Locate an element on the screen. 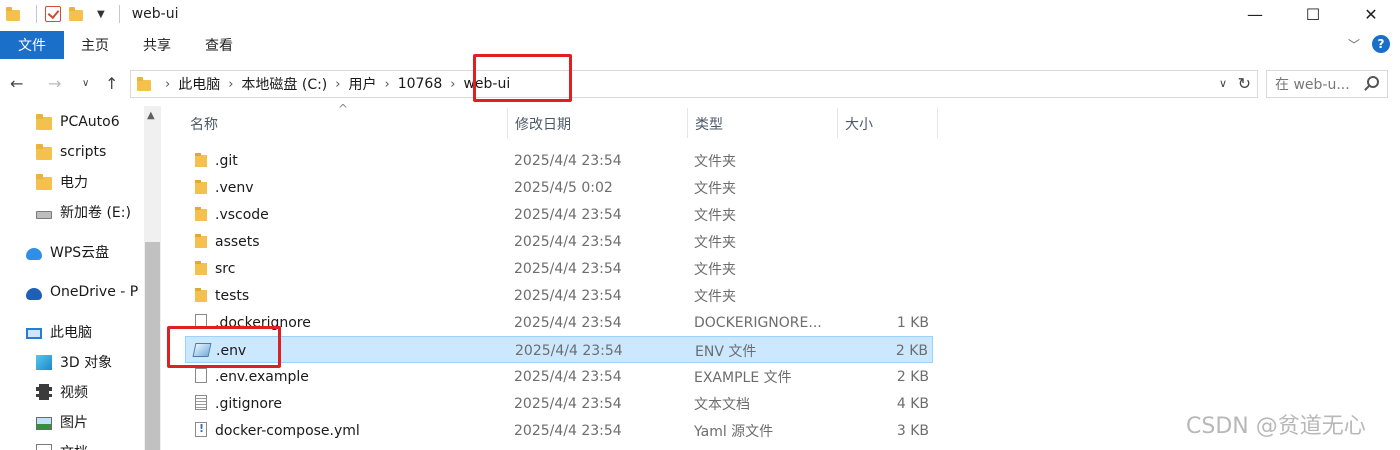 This screenshot has width=1400, height=450. file-row: tests 2025/4/4 23:54 文件夹 is located at coordinates (559, 295).